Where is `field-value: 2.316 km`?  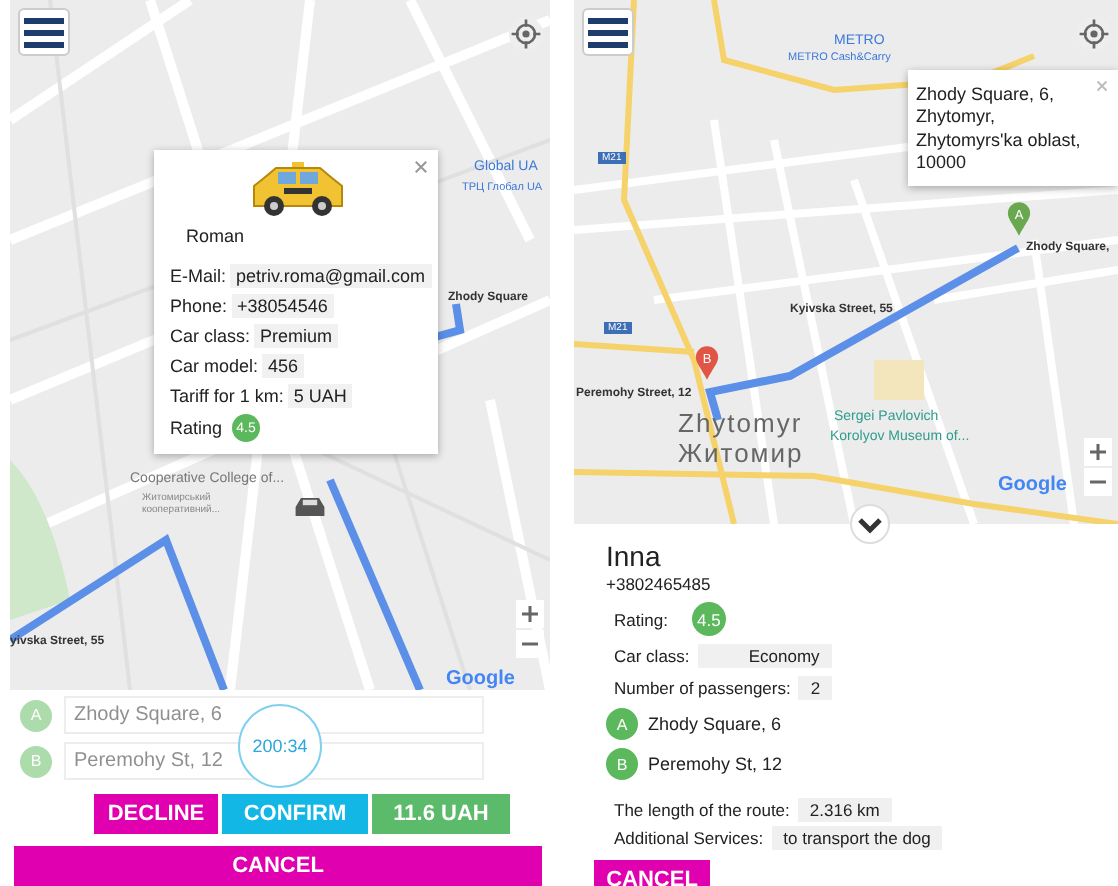 field-value: 2.316 km is located at coordinates (844, 810).